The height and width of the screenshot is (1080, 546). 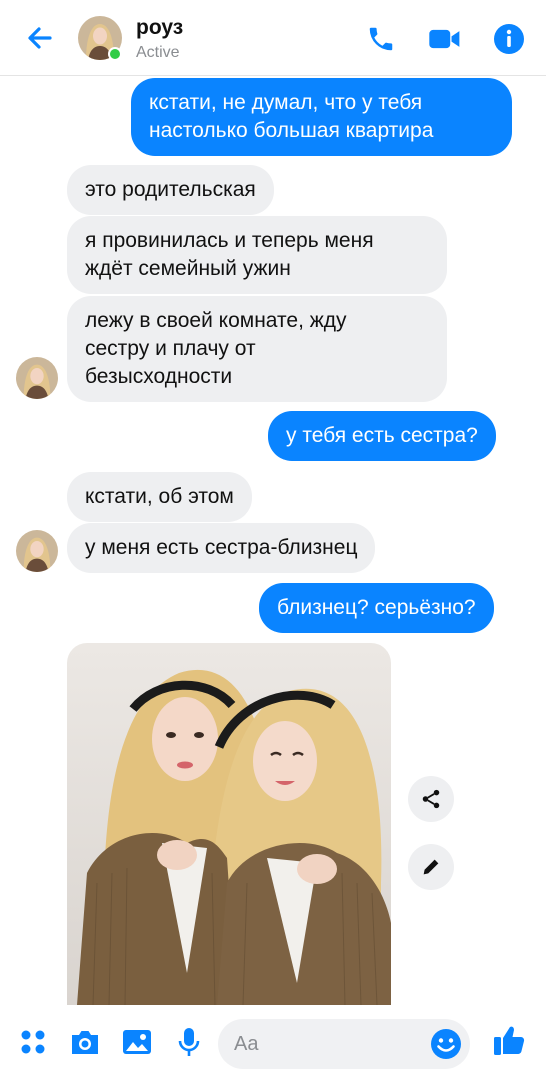 I want to click on phone-icon, so click(x=381, y=39).